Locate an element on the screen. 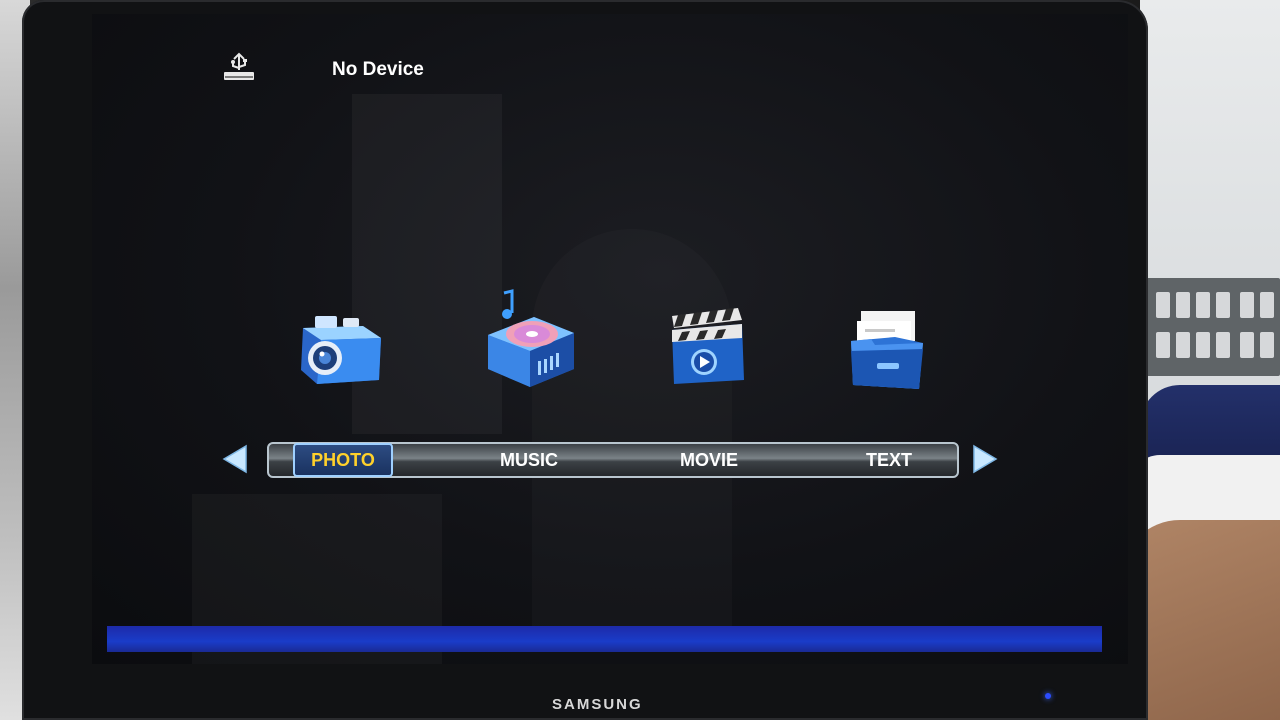  monitor-brand-logo: SAMSUNG is located at coordinates (597, 704).